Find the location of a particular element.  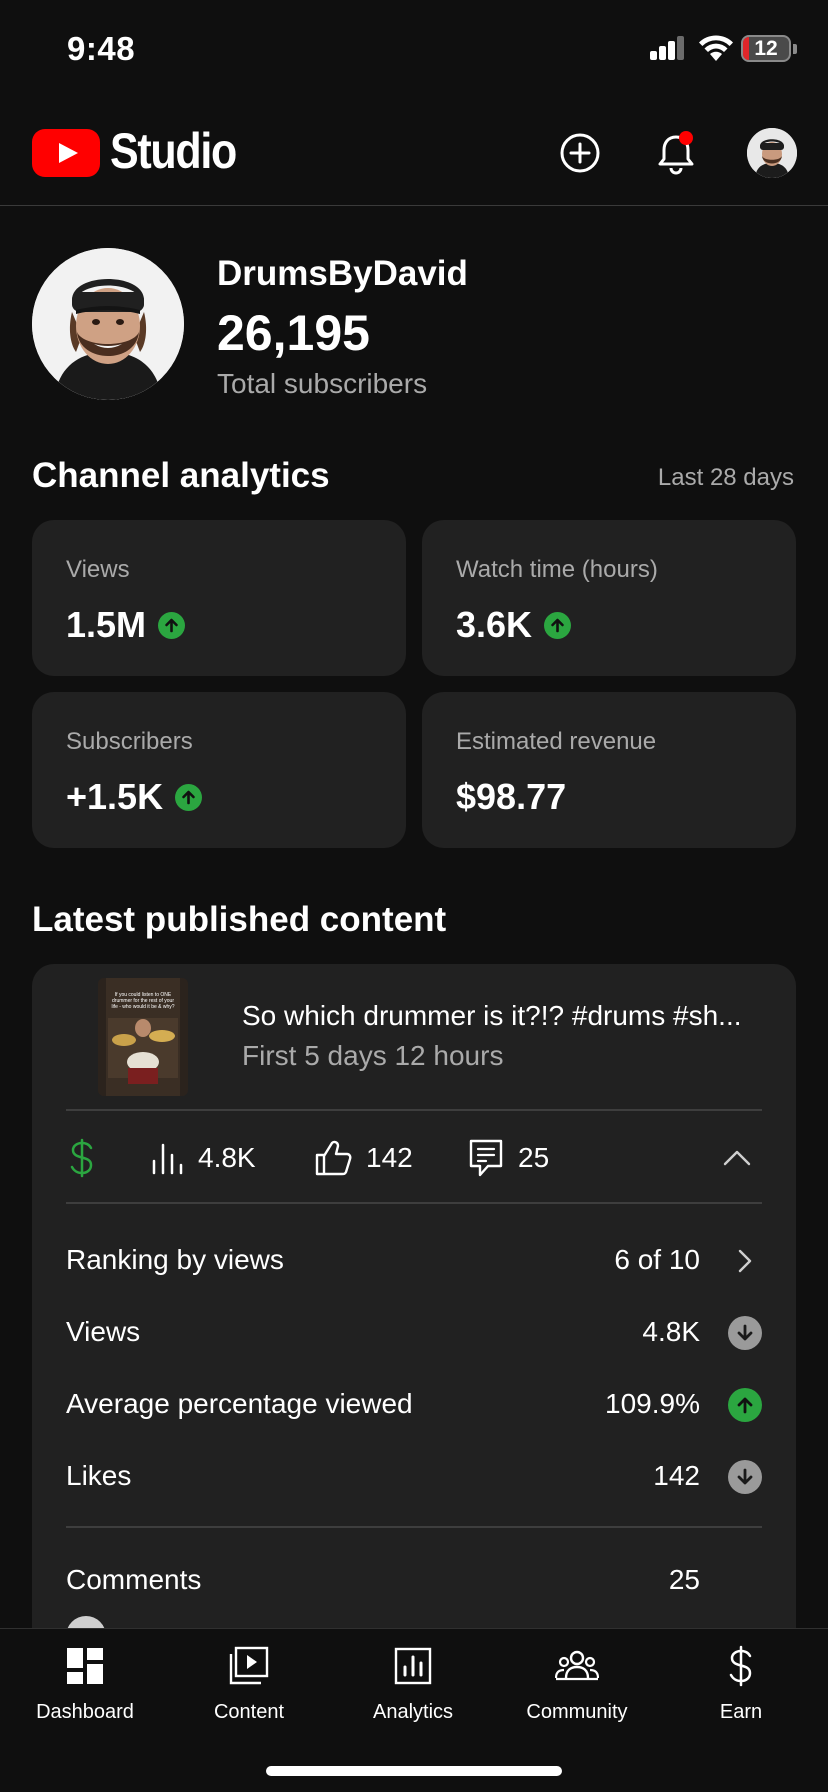

metric-average-percentage: Average percentage viewed 109.9% is located at coordinates (414, 1404).